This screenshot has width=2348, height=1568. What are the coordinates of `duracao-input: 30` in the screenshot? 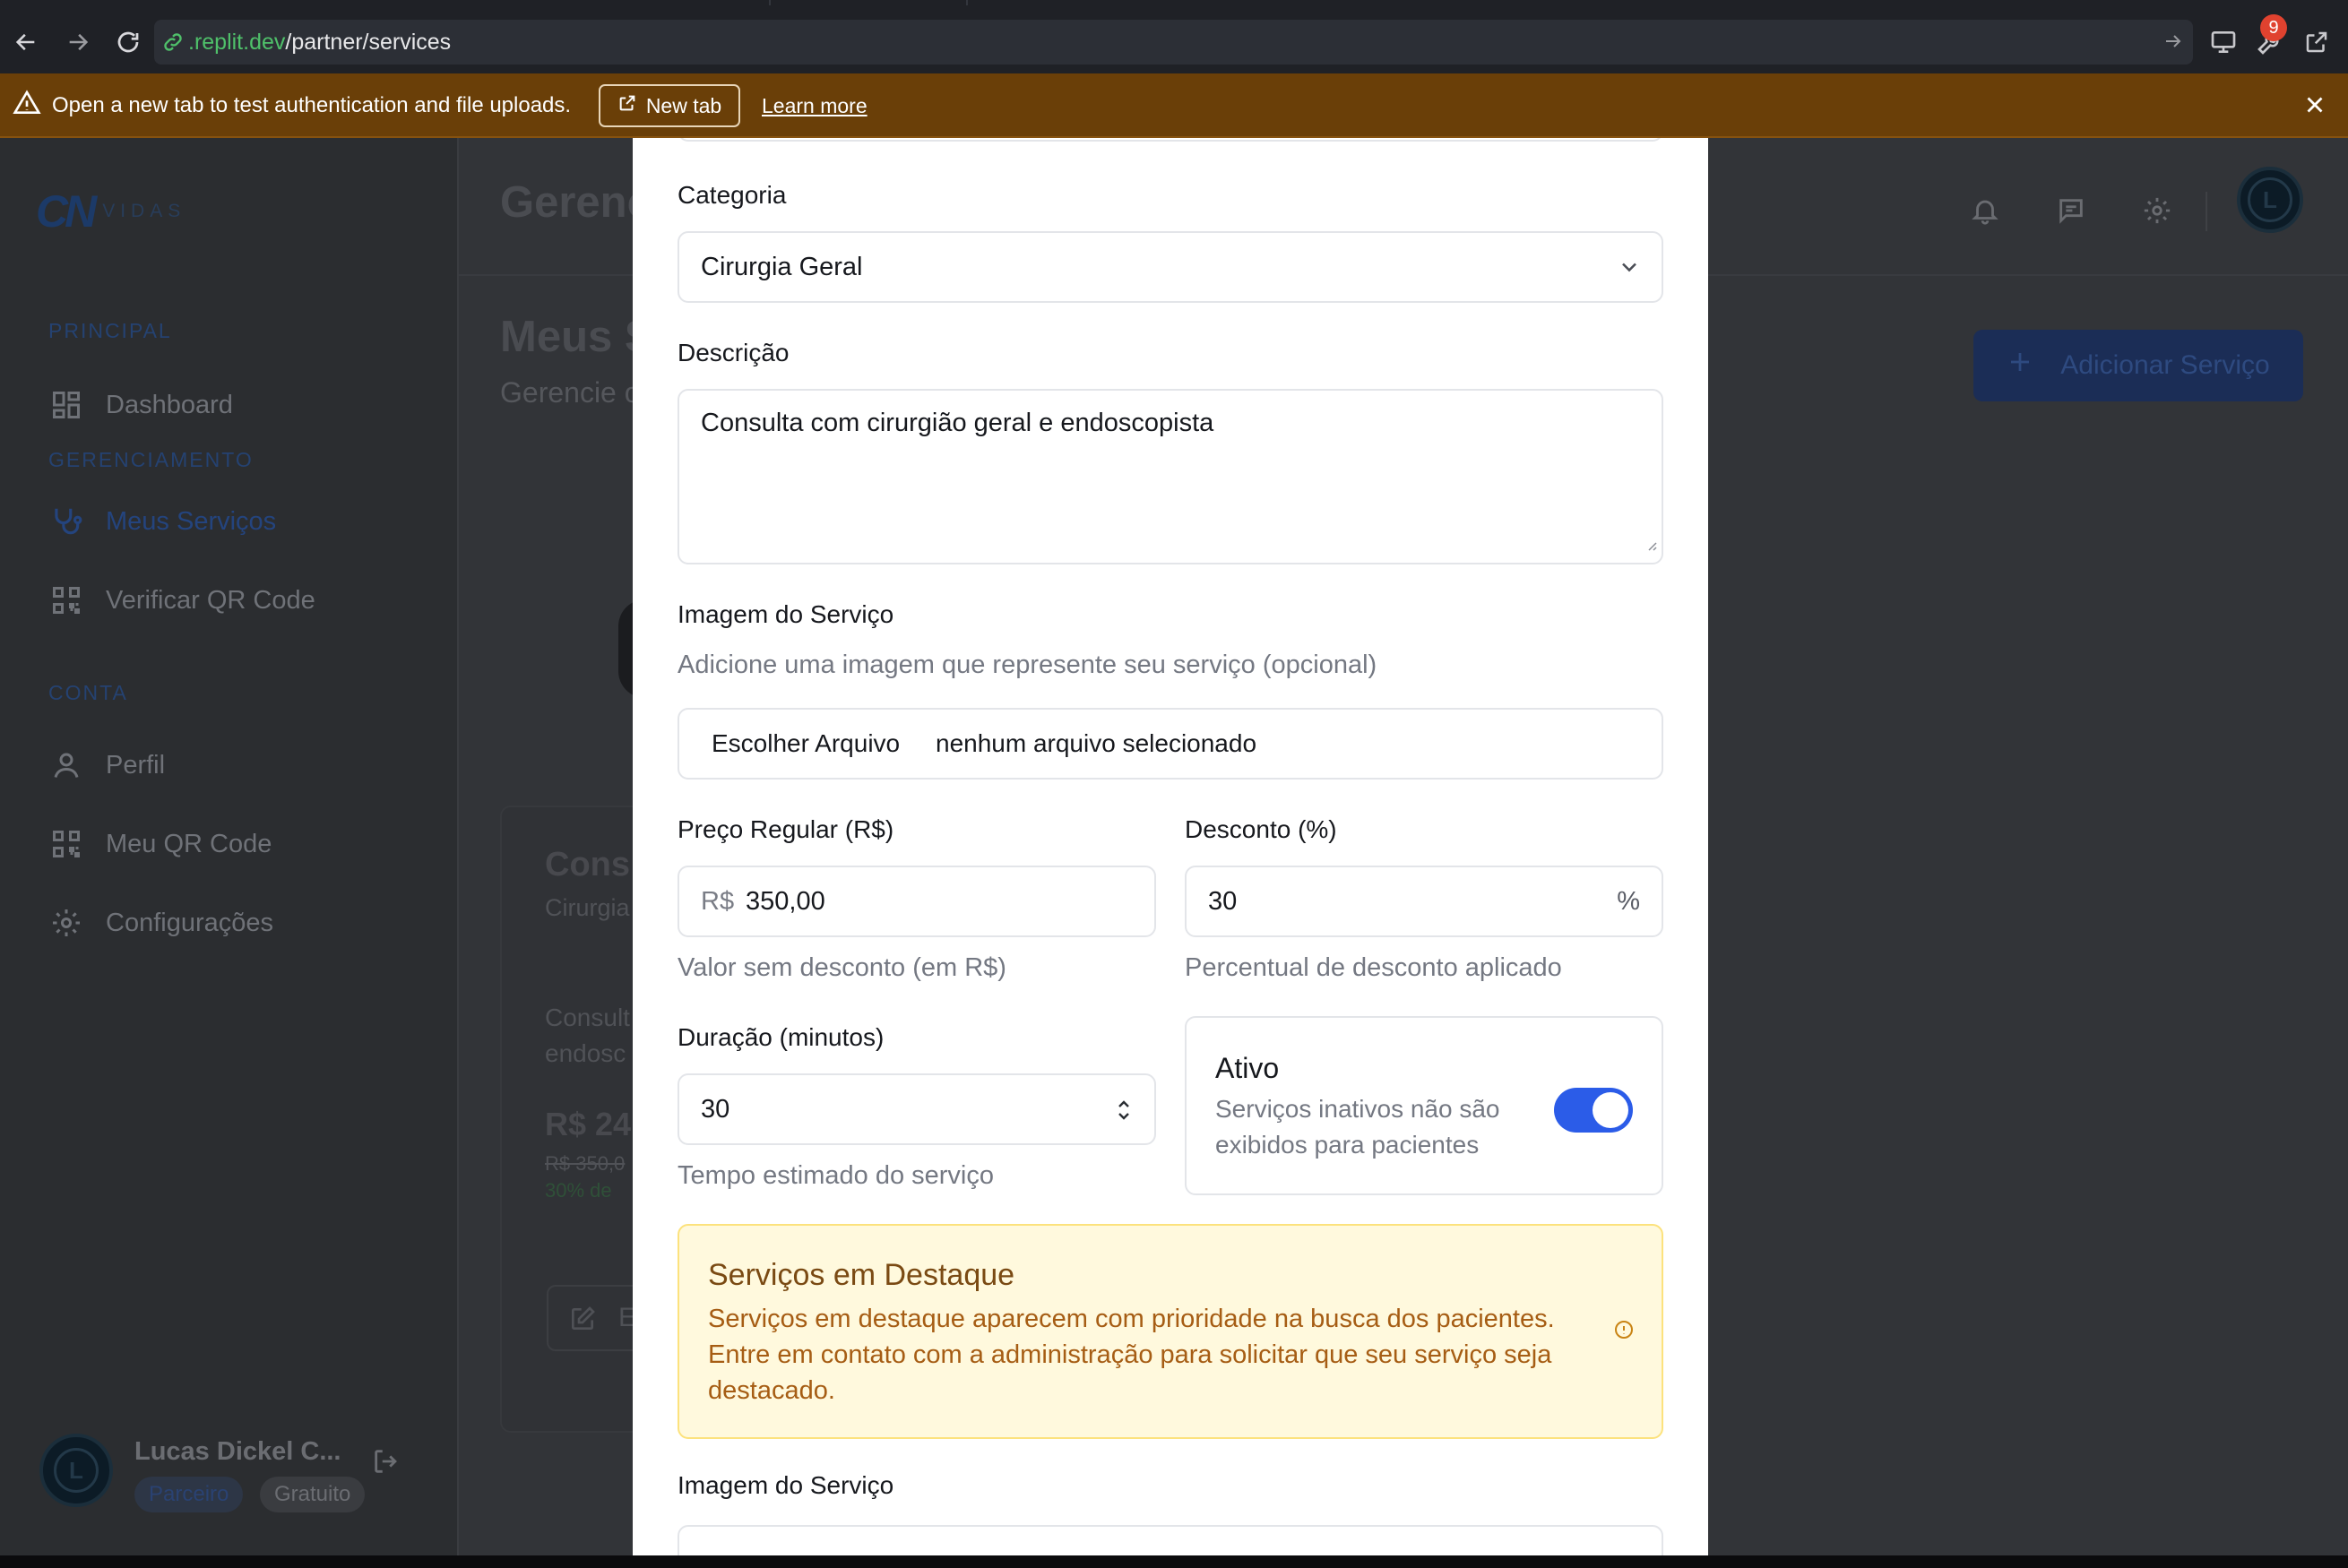 It's located at (917, 1109).